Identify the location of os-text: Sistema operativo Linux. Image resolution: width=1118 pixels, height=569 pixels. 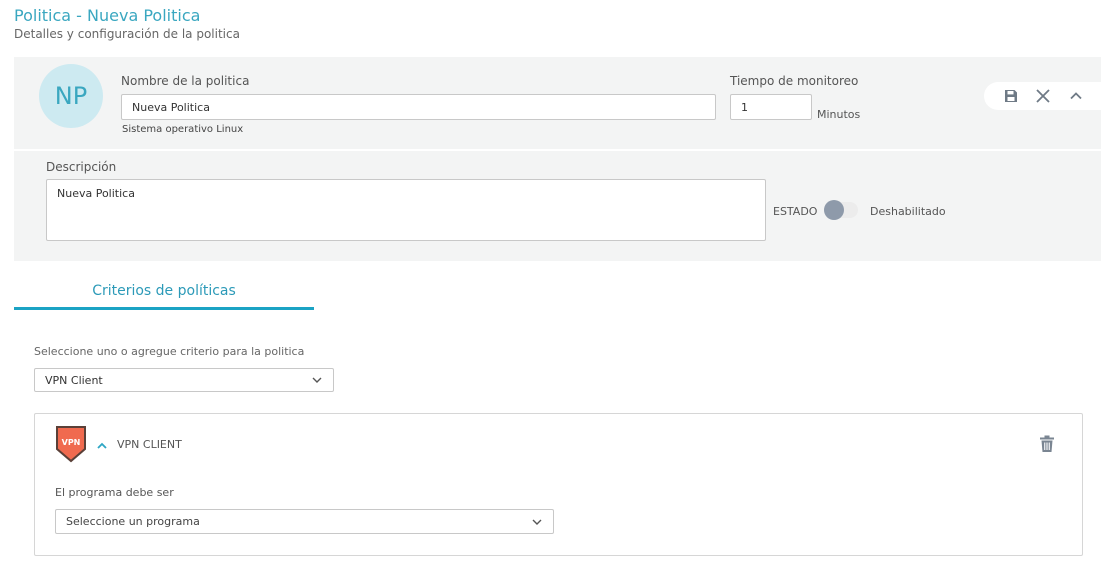
(183, 129).